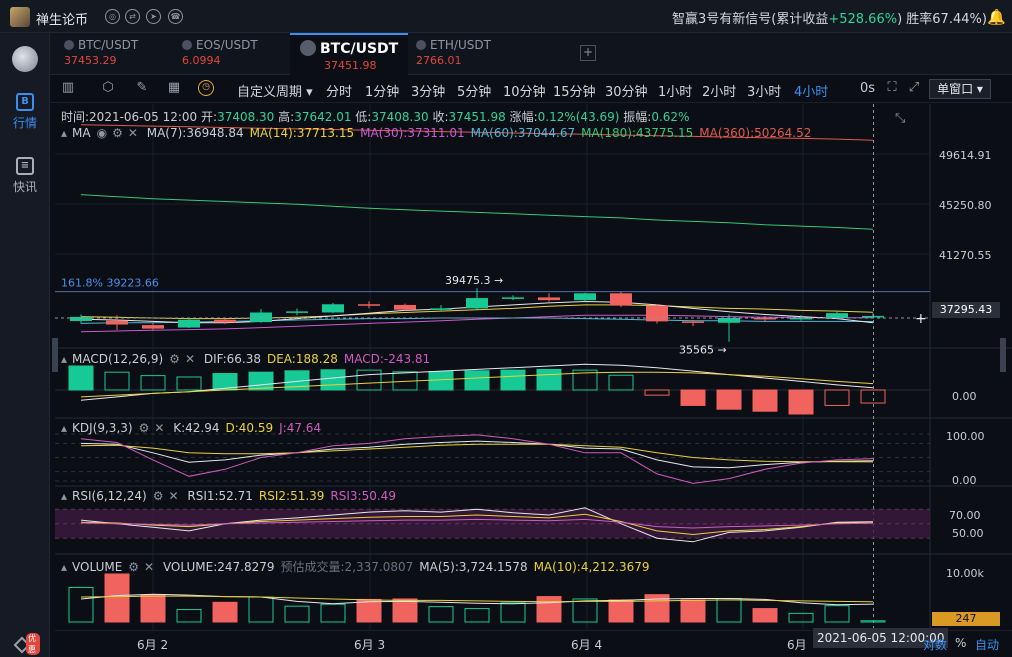 This screenshot has height=657, width=1012. What do you see at coordinates (33, 644) in the screenshot?
I see `promo-badge: 优惠` at bounding box center [33, 644].